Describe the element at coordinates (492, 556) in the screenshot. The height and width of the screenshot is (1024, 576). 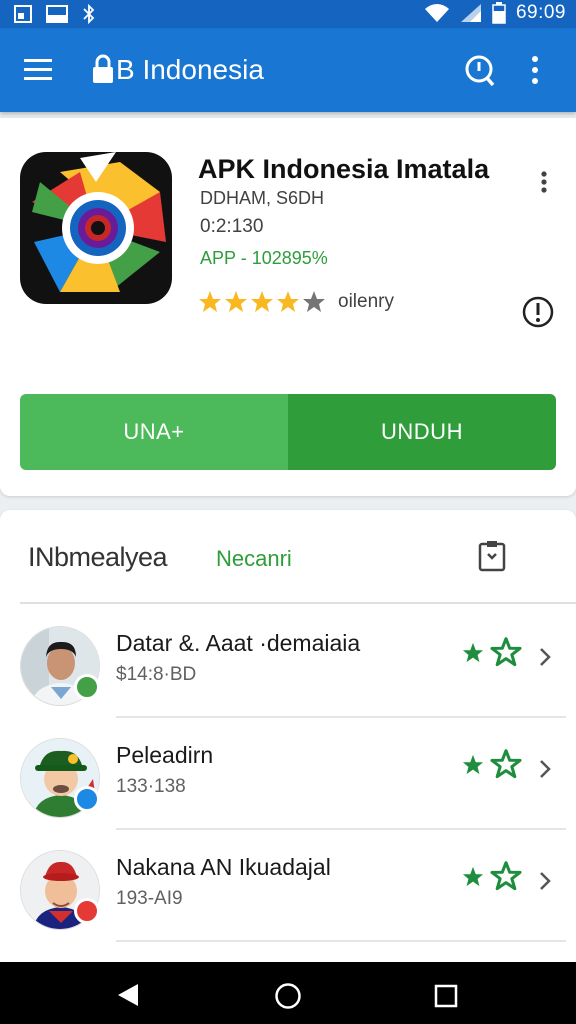
I see `clipboard-icon` at that location.